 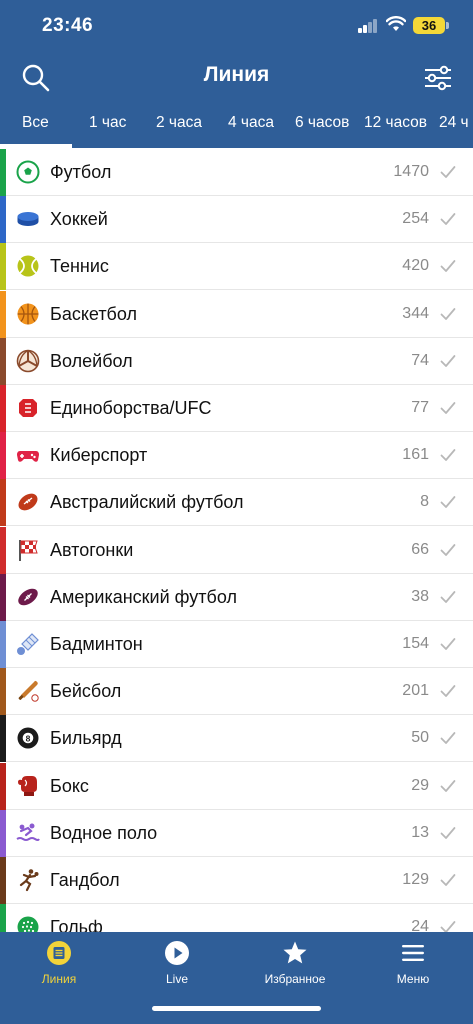 What do you see at coordinates (236, 267) in the screenshot?
I see `sport-row: Теннис 420` at bounding box center [236, 267].